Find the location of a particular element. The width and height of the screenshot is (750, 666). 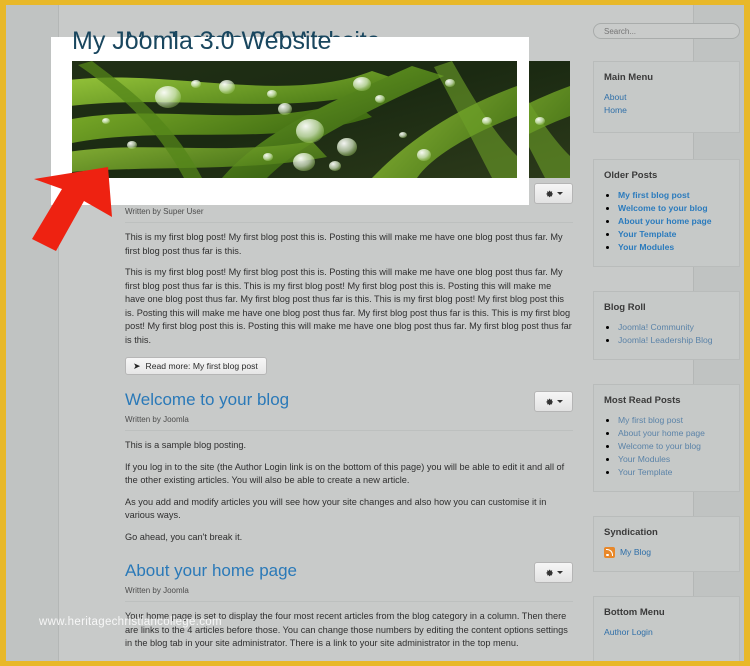

module-title: Main Menu is located at coordinates (629, 77).